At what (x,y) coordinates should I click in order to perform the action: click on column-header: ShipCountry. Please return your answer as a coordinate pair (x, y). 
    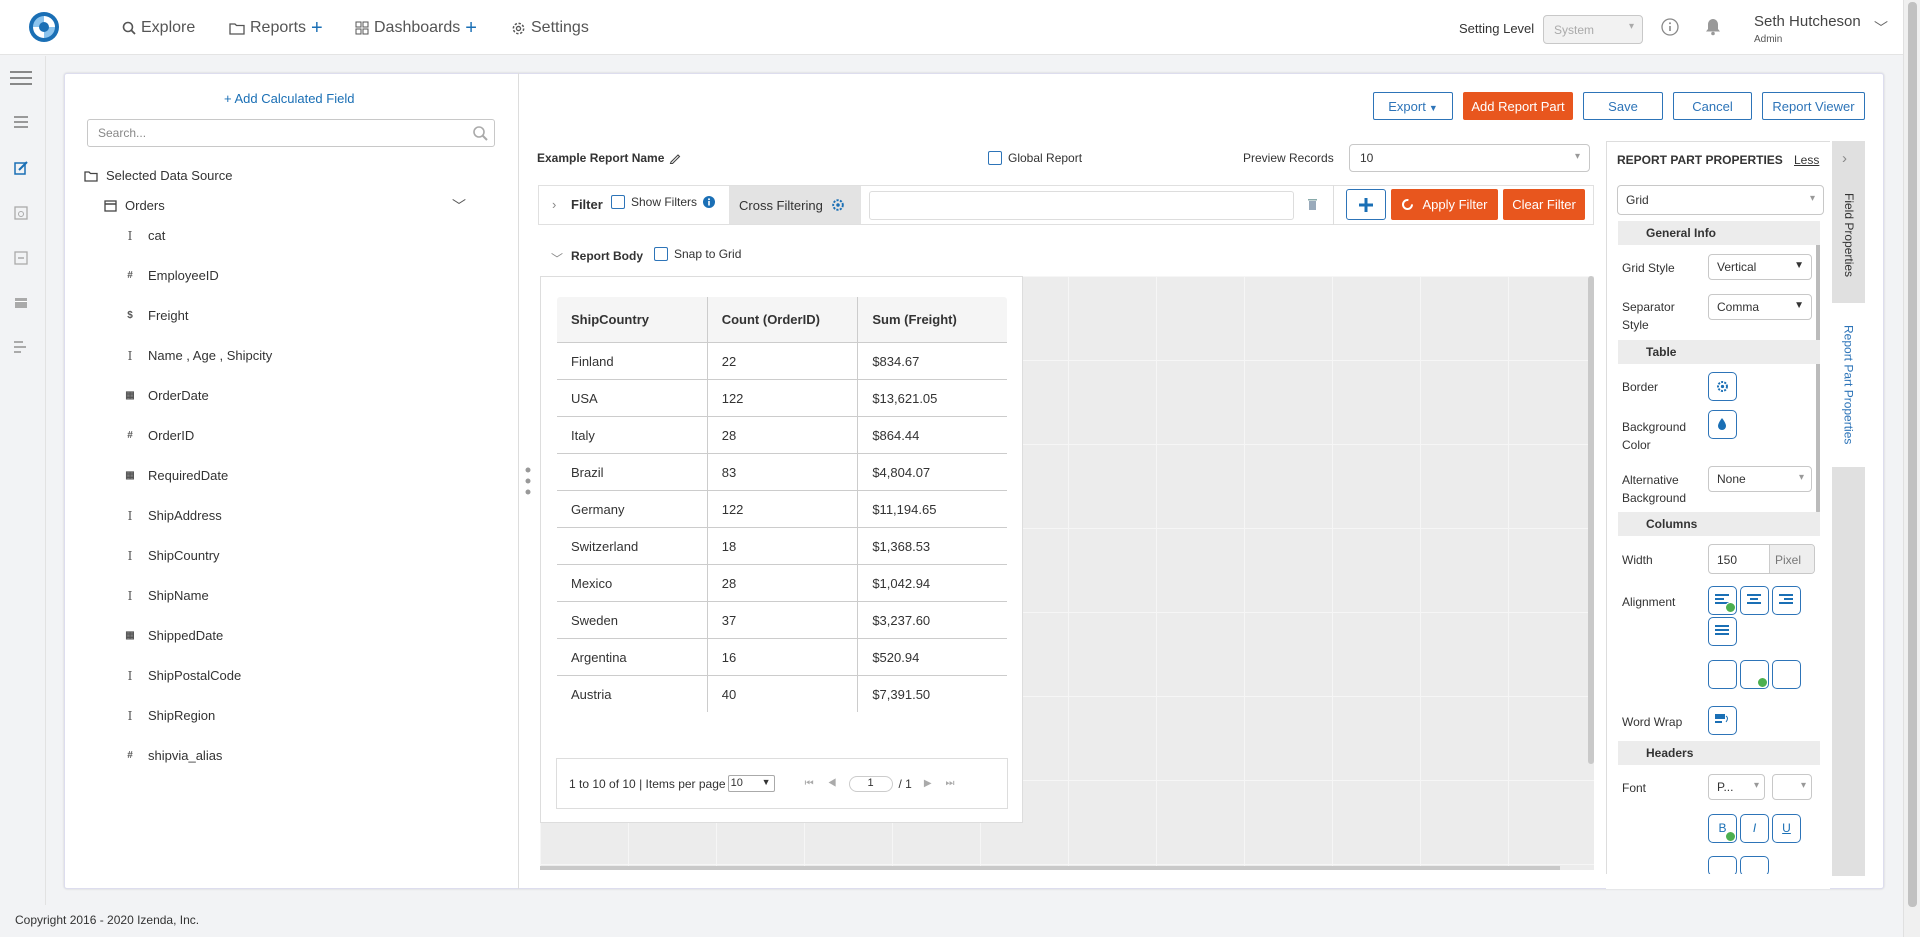
    Looking at the image, I should click on (632, 320).